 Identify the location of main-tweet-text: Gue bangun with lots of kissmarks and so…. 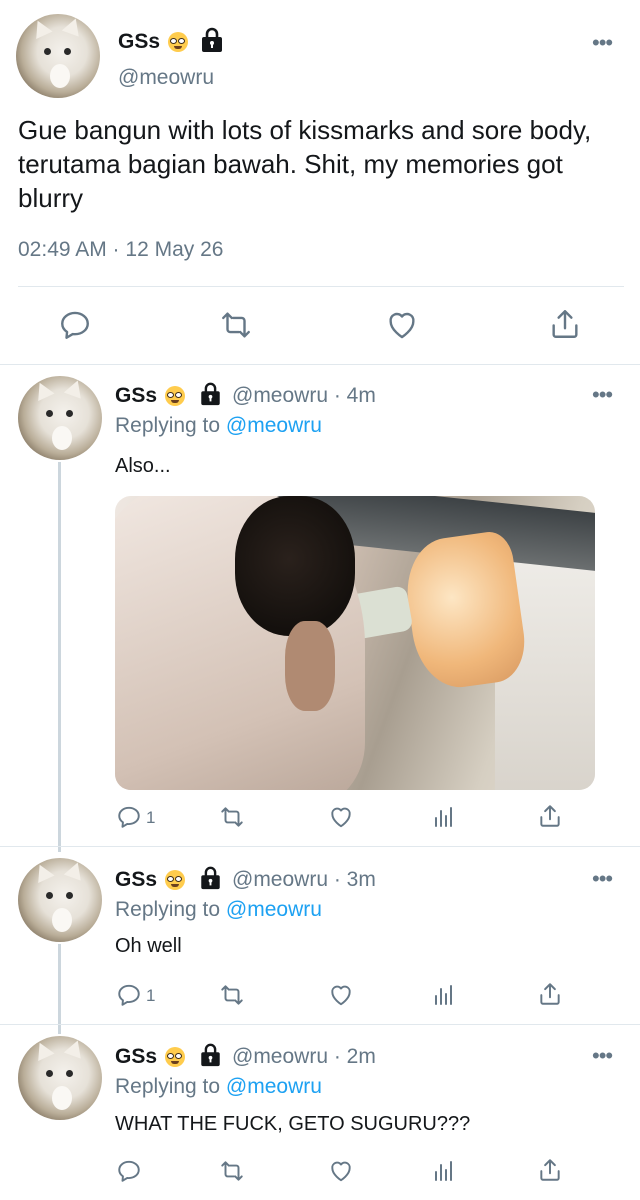
(305, 164).